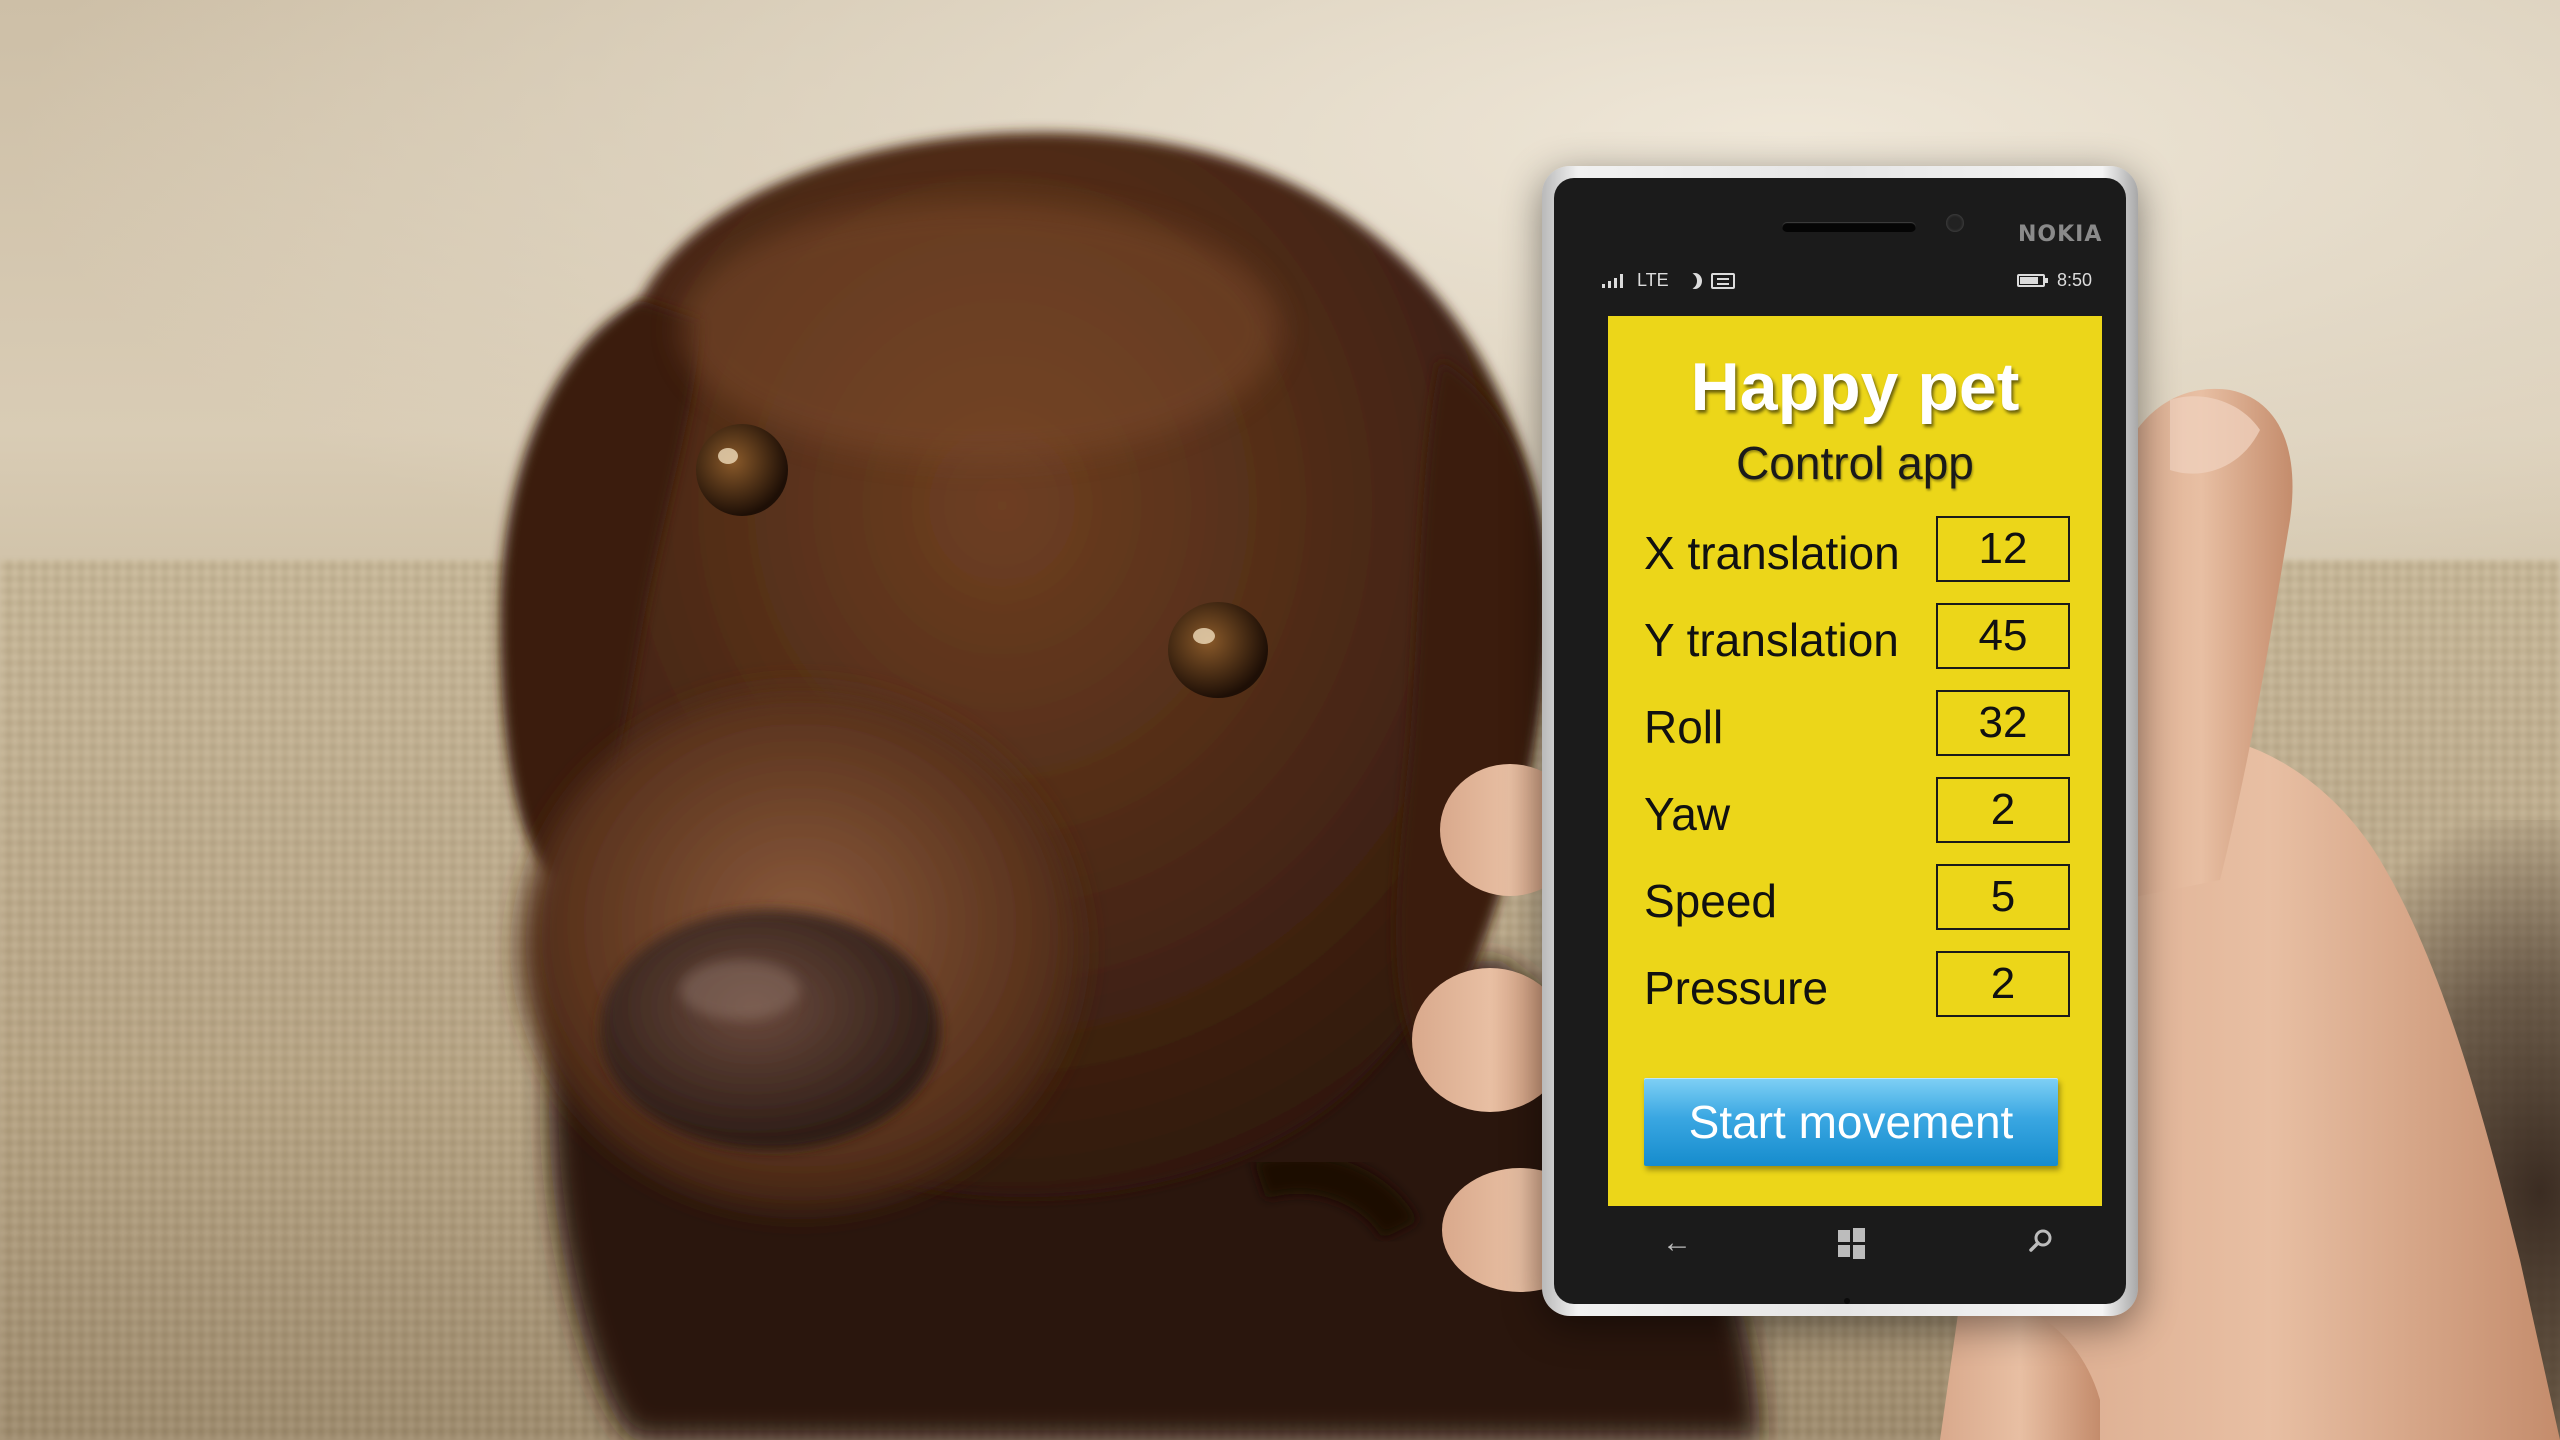 Image resolution: width=2560 pixels, height=1440 pixels. What do you see at coordinates (1847, 1301) in the screenshot?
I see `phone-sensor-dot` at bounding box center [1847, 1301].